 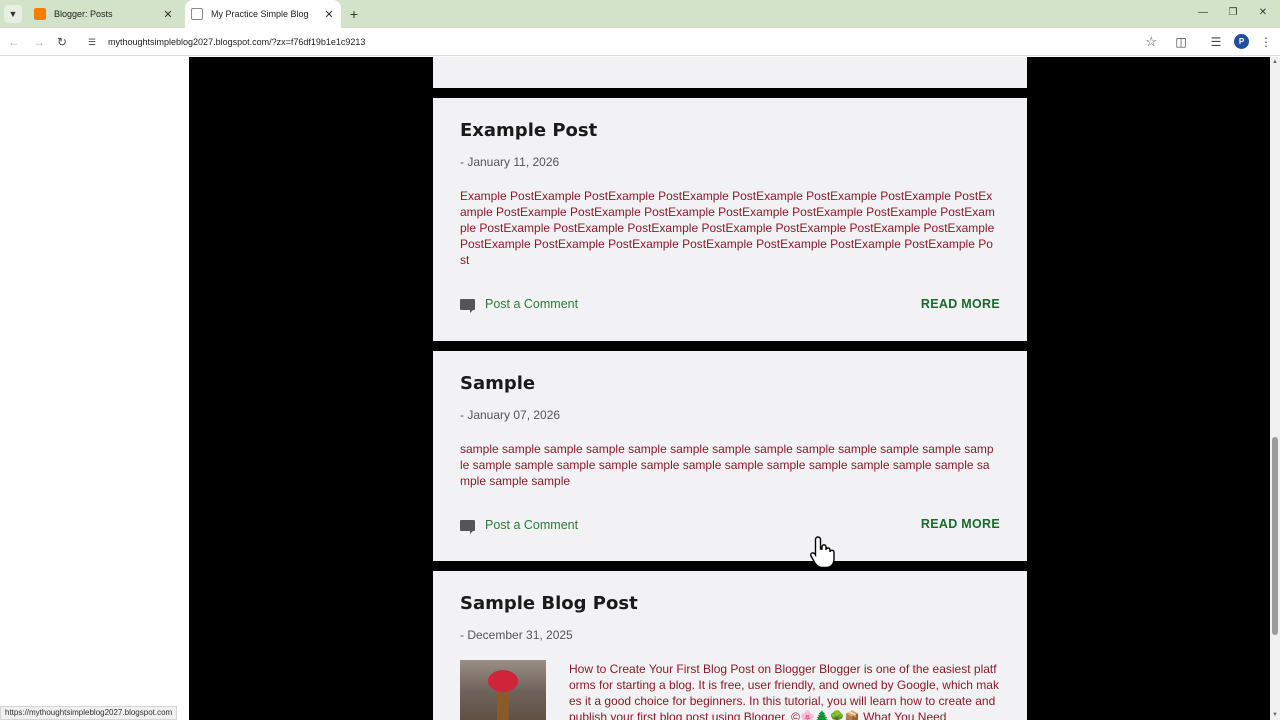 What do you see at coordinates (1266, 42) in the screenshot?
I see `menu-kebab-icon: ⋮` at bounding box center [1266, 42].